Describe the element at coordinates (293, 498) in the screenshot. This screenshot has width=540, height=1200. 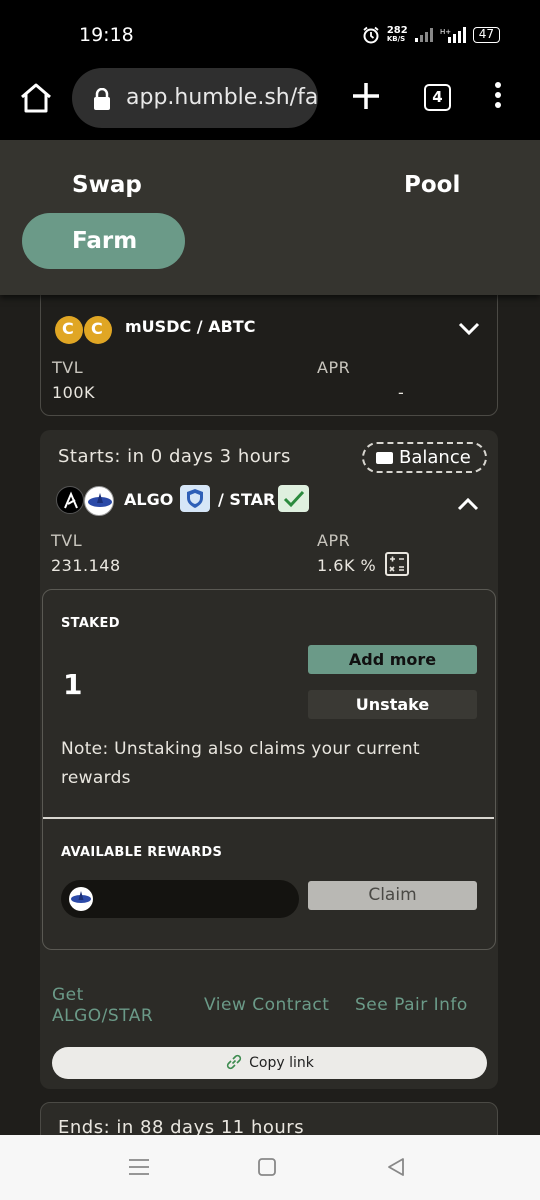
I see `verified-check-icon` at that location.